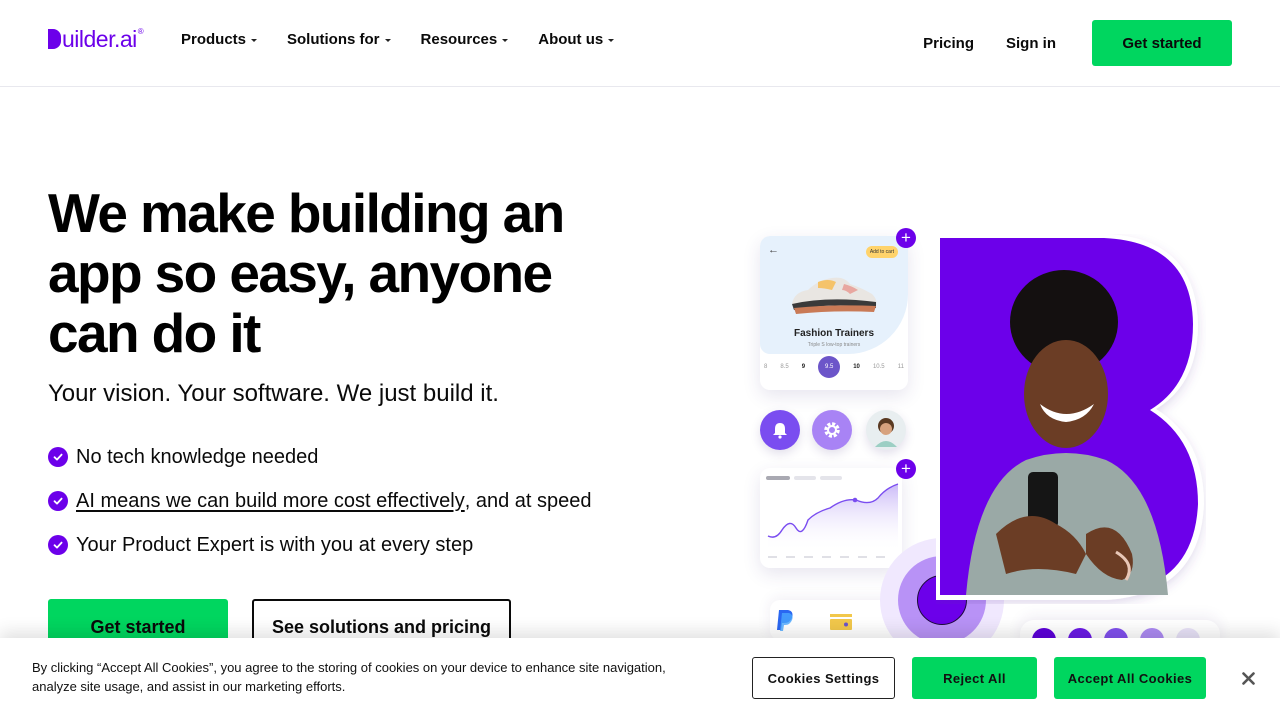  I want to click on builder-ai-logo: uilder.ai ®, so click(96, 39).